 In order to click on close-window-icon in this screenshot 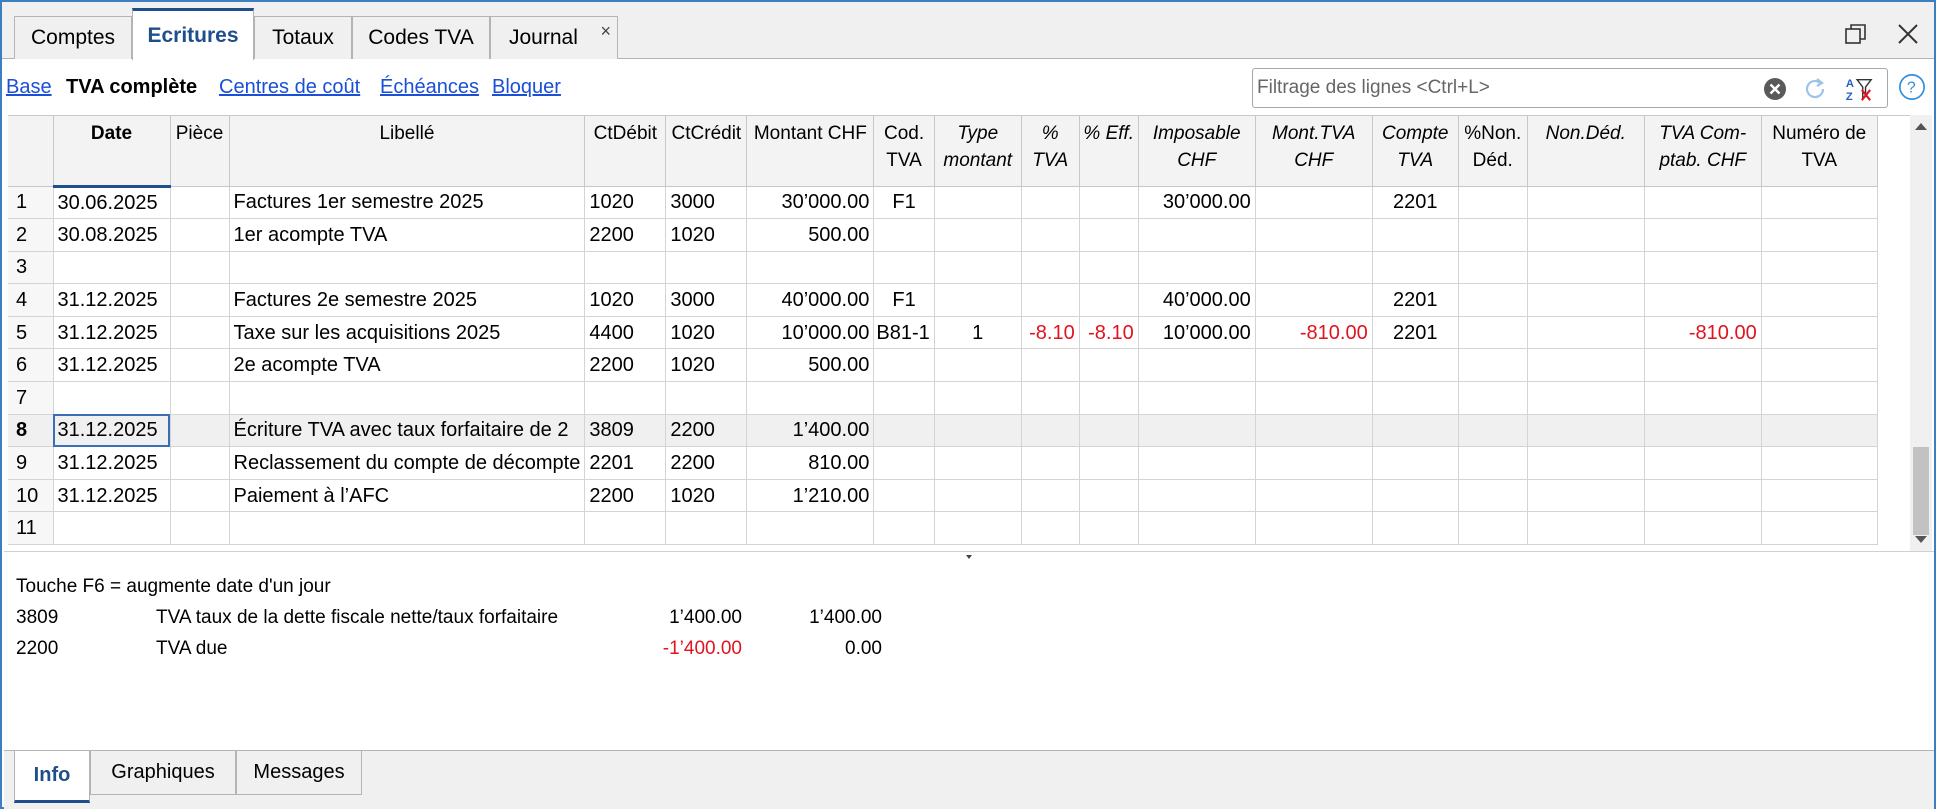, I will do `click(1908, 34)`.